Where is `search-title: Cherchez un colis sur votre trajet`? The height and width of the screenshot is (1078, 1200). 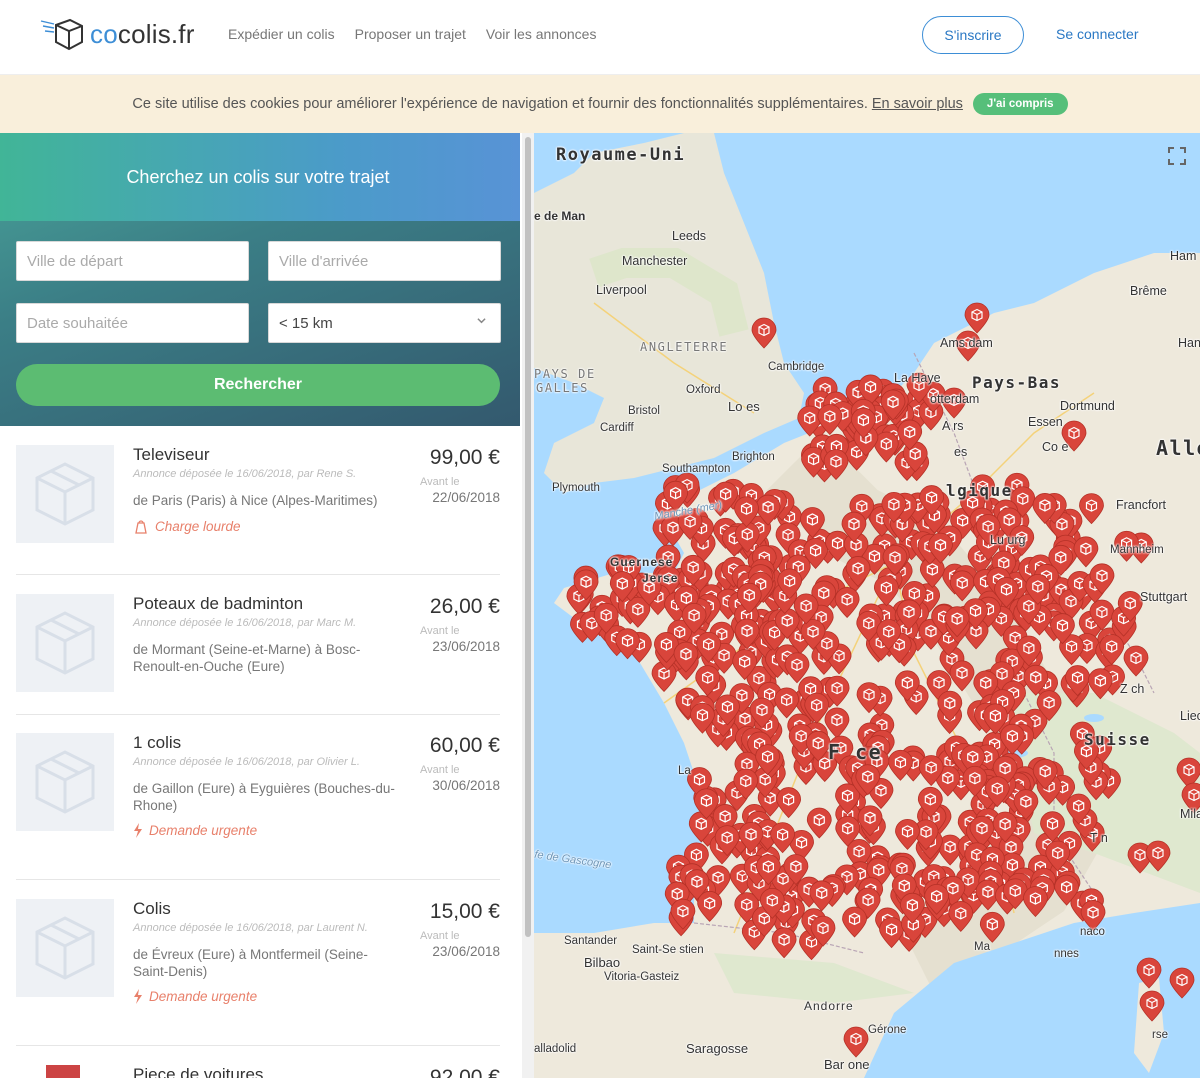 search-title: Cherchez un colis sur votre trajet is located at coordinates (258, 177).